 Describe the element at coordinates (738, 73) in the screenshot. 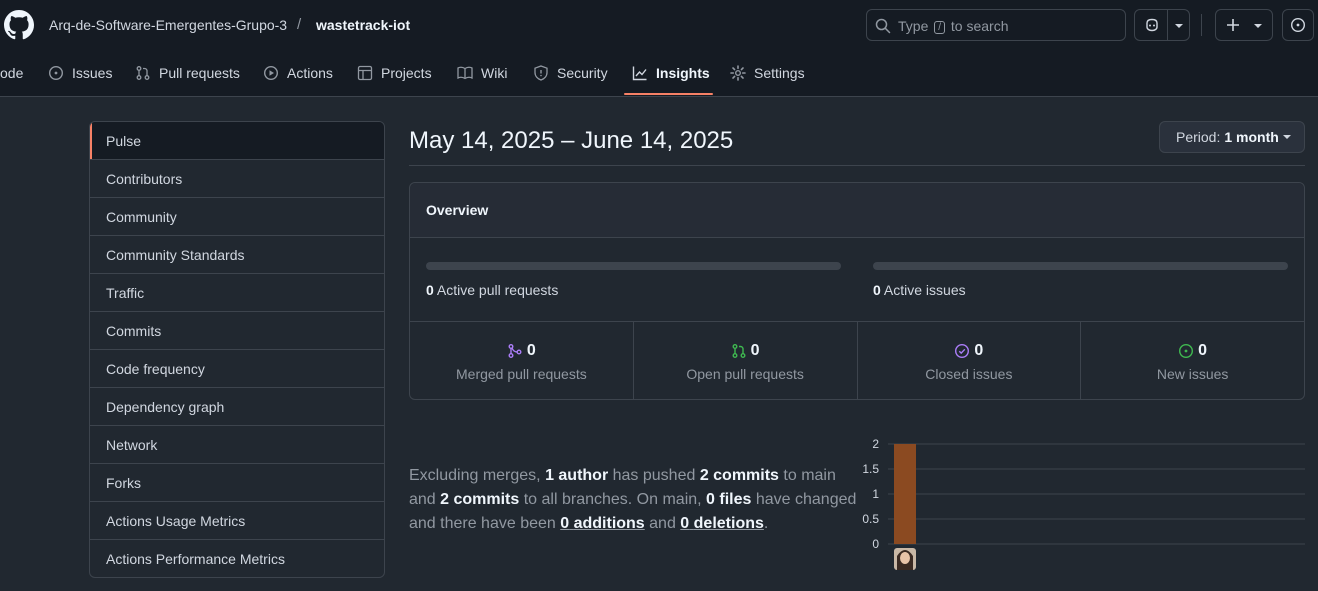

I see `gear-icon` at that location.